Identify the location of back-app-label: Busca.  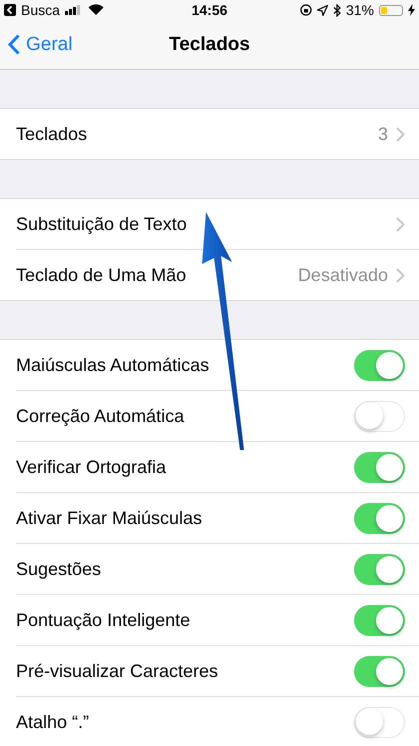
(40, 10).